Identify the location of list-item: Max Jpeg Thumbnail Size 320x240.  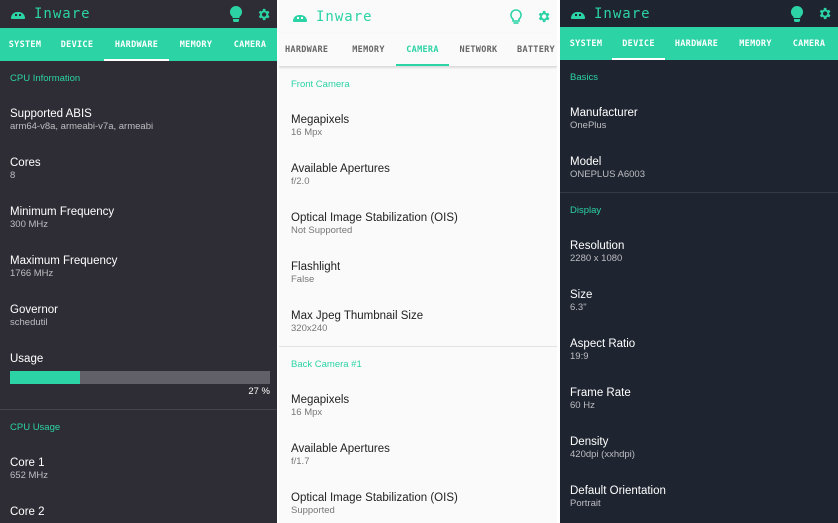
(418, 321).